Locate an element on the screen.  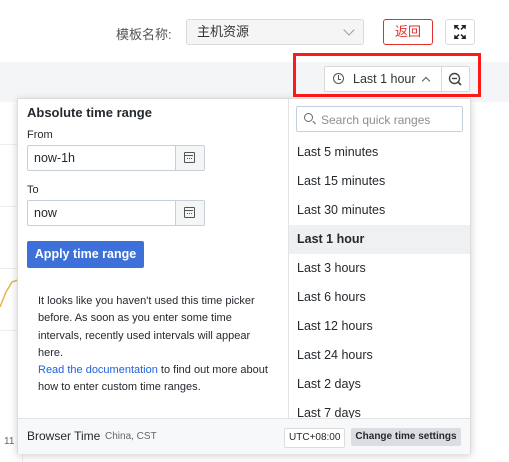
quick-range-item: Last 12 hours is located at coordinates (379, 326).